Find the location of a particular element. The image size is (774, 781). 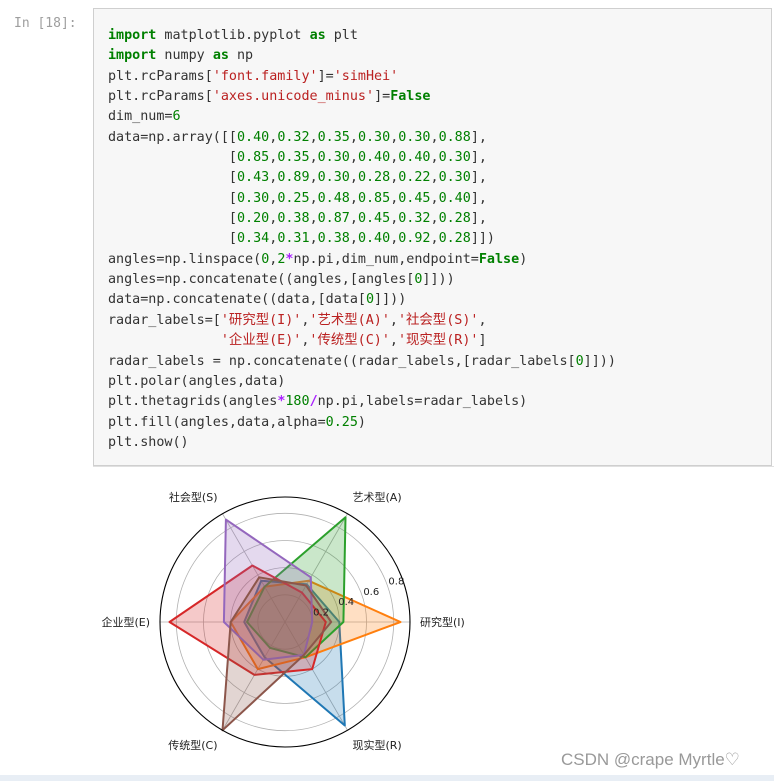

code-token: 0.34 is located at coordinates (253, 239).